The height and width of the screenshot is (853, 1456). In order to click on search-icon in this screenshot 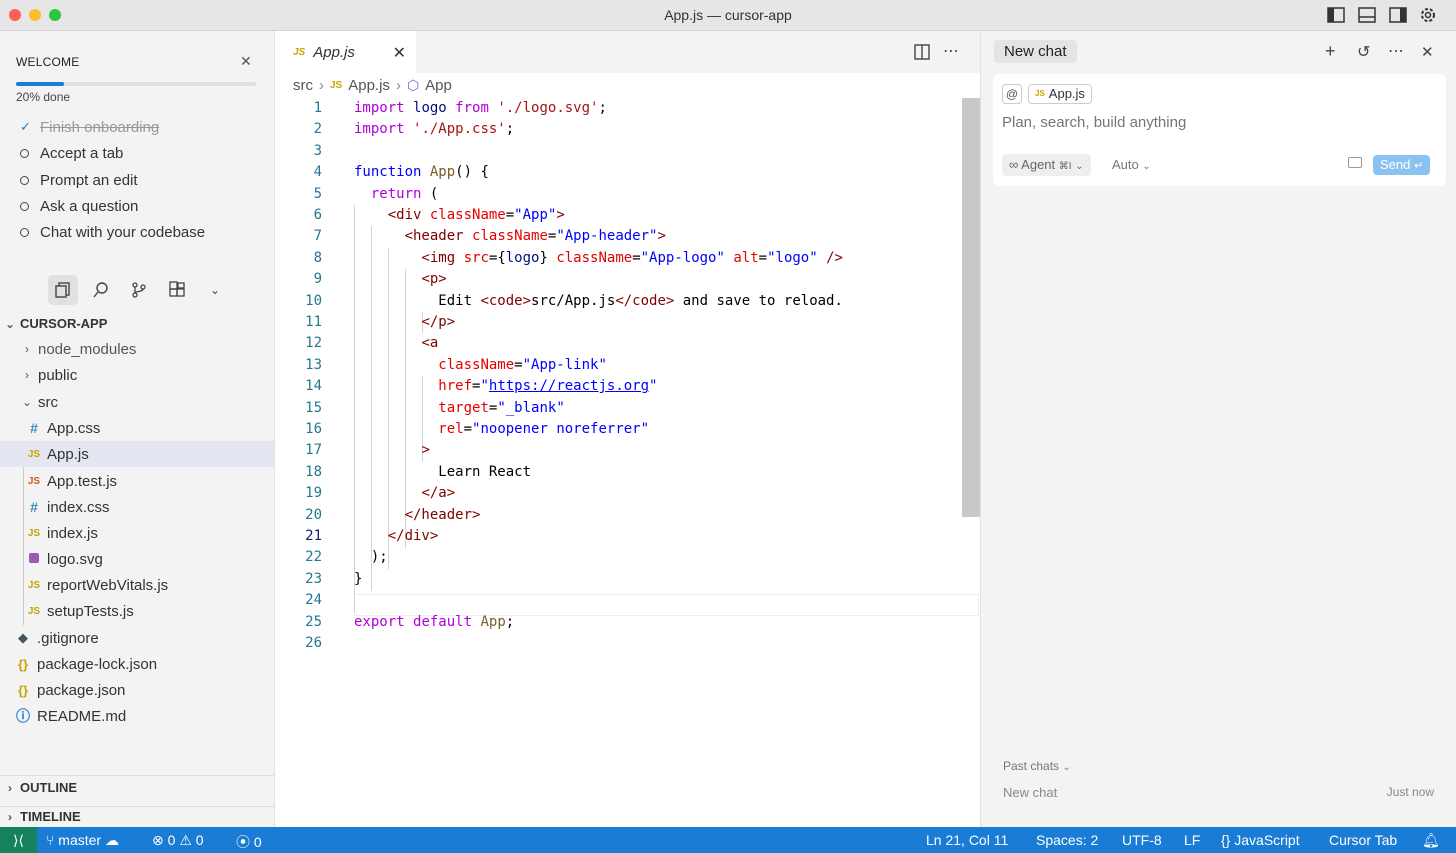, I will do `click(101, 290)`.